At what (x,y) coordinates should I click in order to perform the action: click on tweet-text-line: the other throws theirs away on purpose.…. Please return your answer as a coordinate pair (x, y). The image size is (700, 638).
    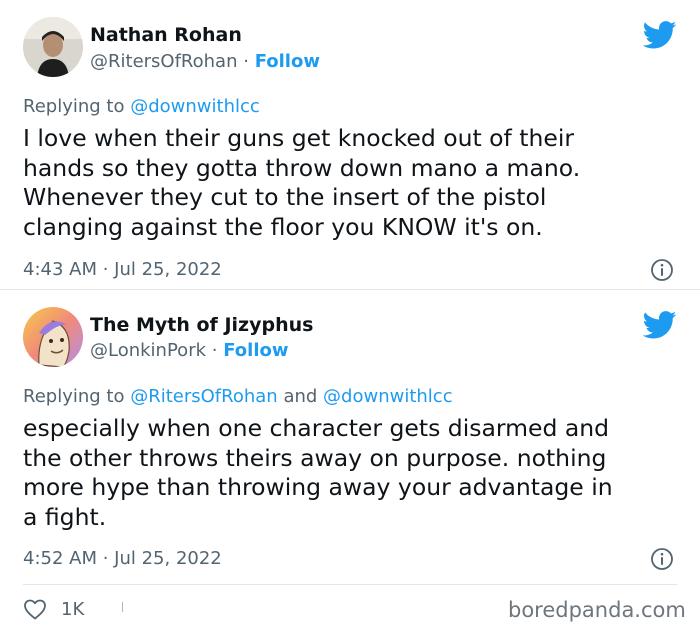
    Looking at the image, I should click on (315, 457).